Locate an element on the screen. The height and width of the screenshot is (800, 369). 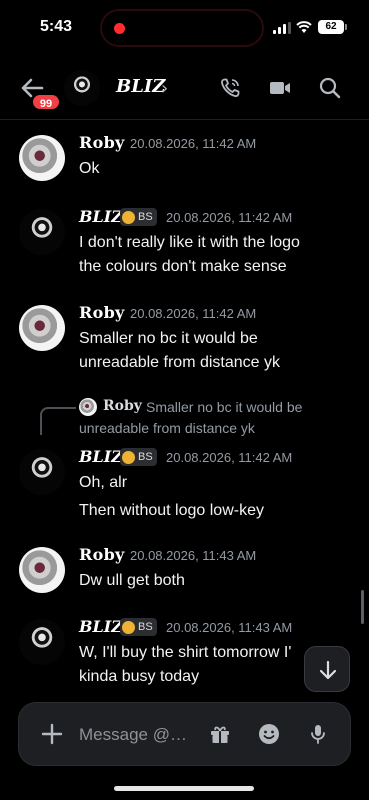
reply-connector is located at coordinates (58, 421).